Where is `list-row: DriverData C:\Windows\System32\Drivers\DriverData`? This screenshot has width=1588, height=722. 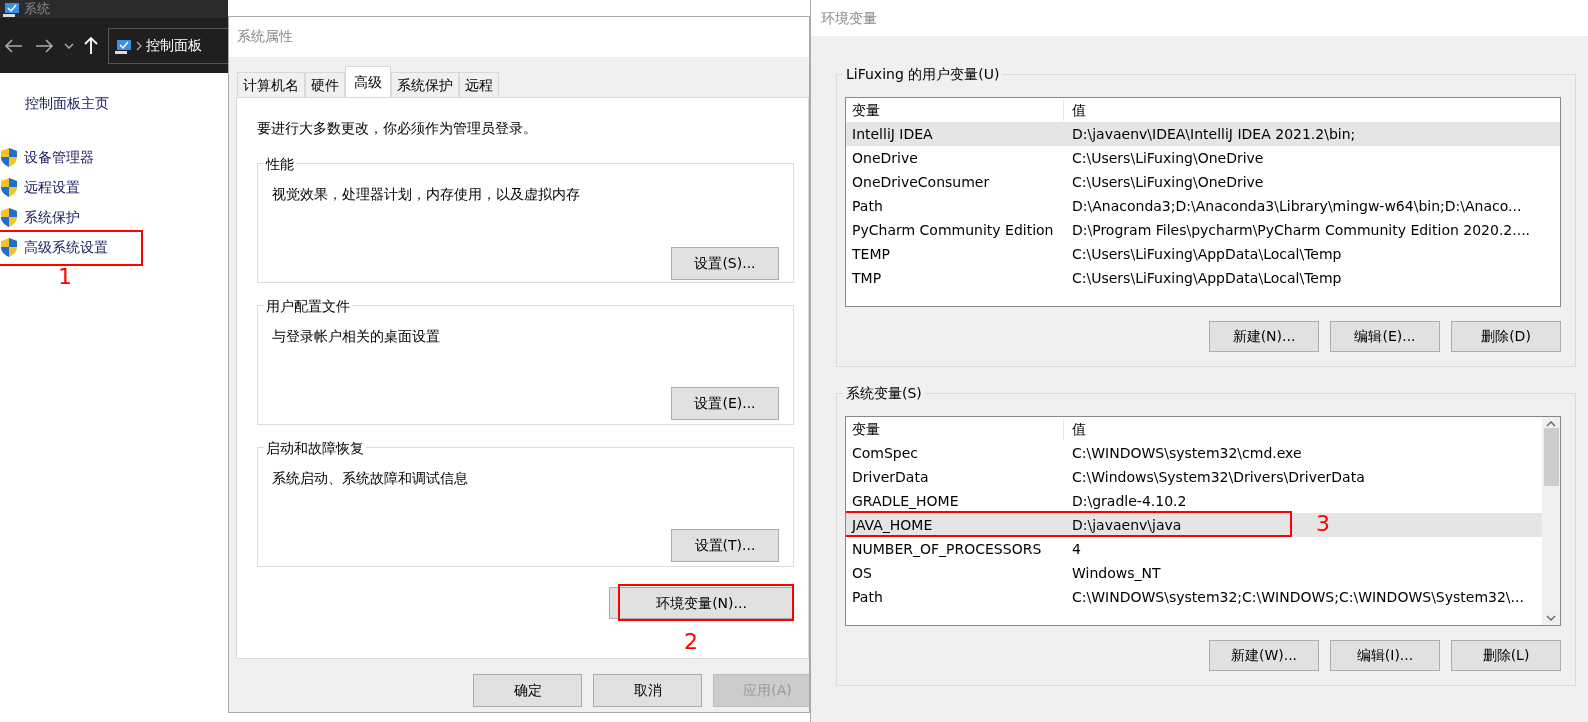
list-row: DriverData C:\Windows\System32\Drivers\DriverData is located at coordinates (1194, 477).